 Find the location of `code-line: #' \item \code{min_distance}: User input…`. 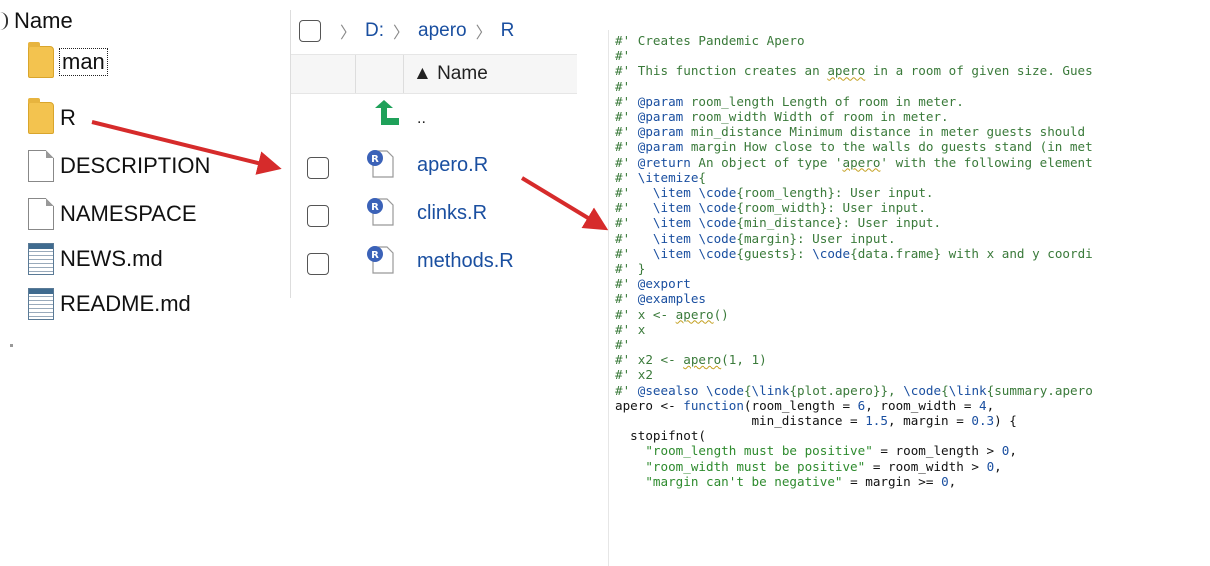

code-line: #' \item \code{min_distance}: User input… is located at coordinates (778, 222).